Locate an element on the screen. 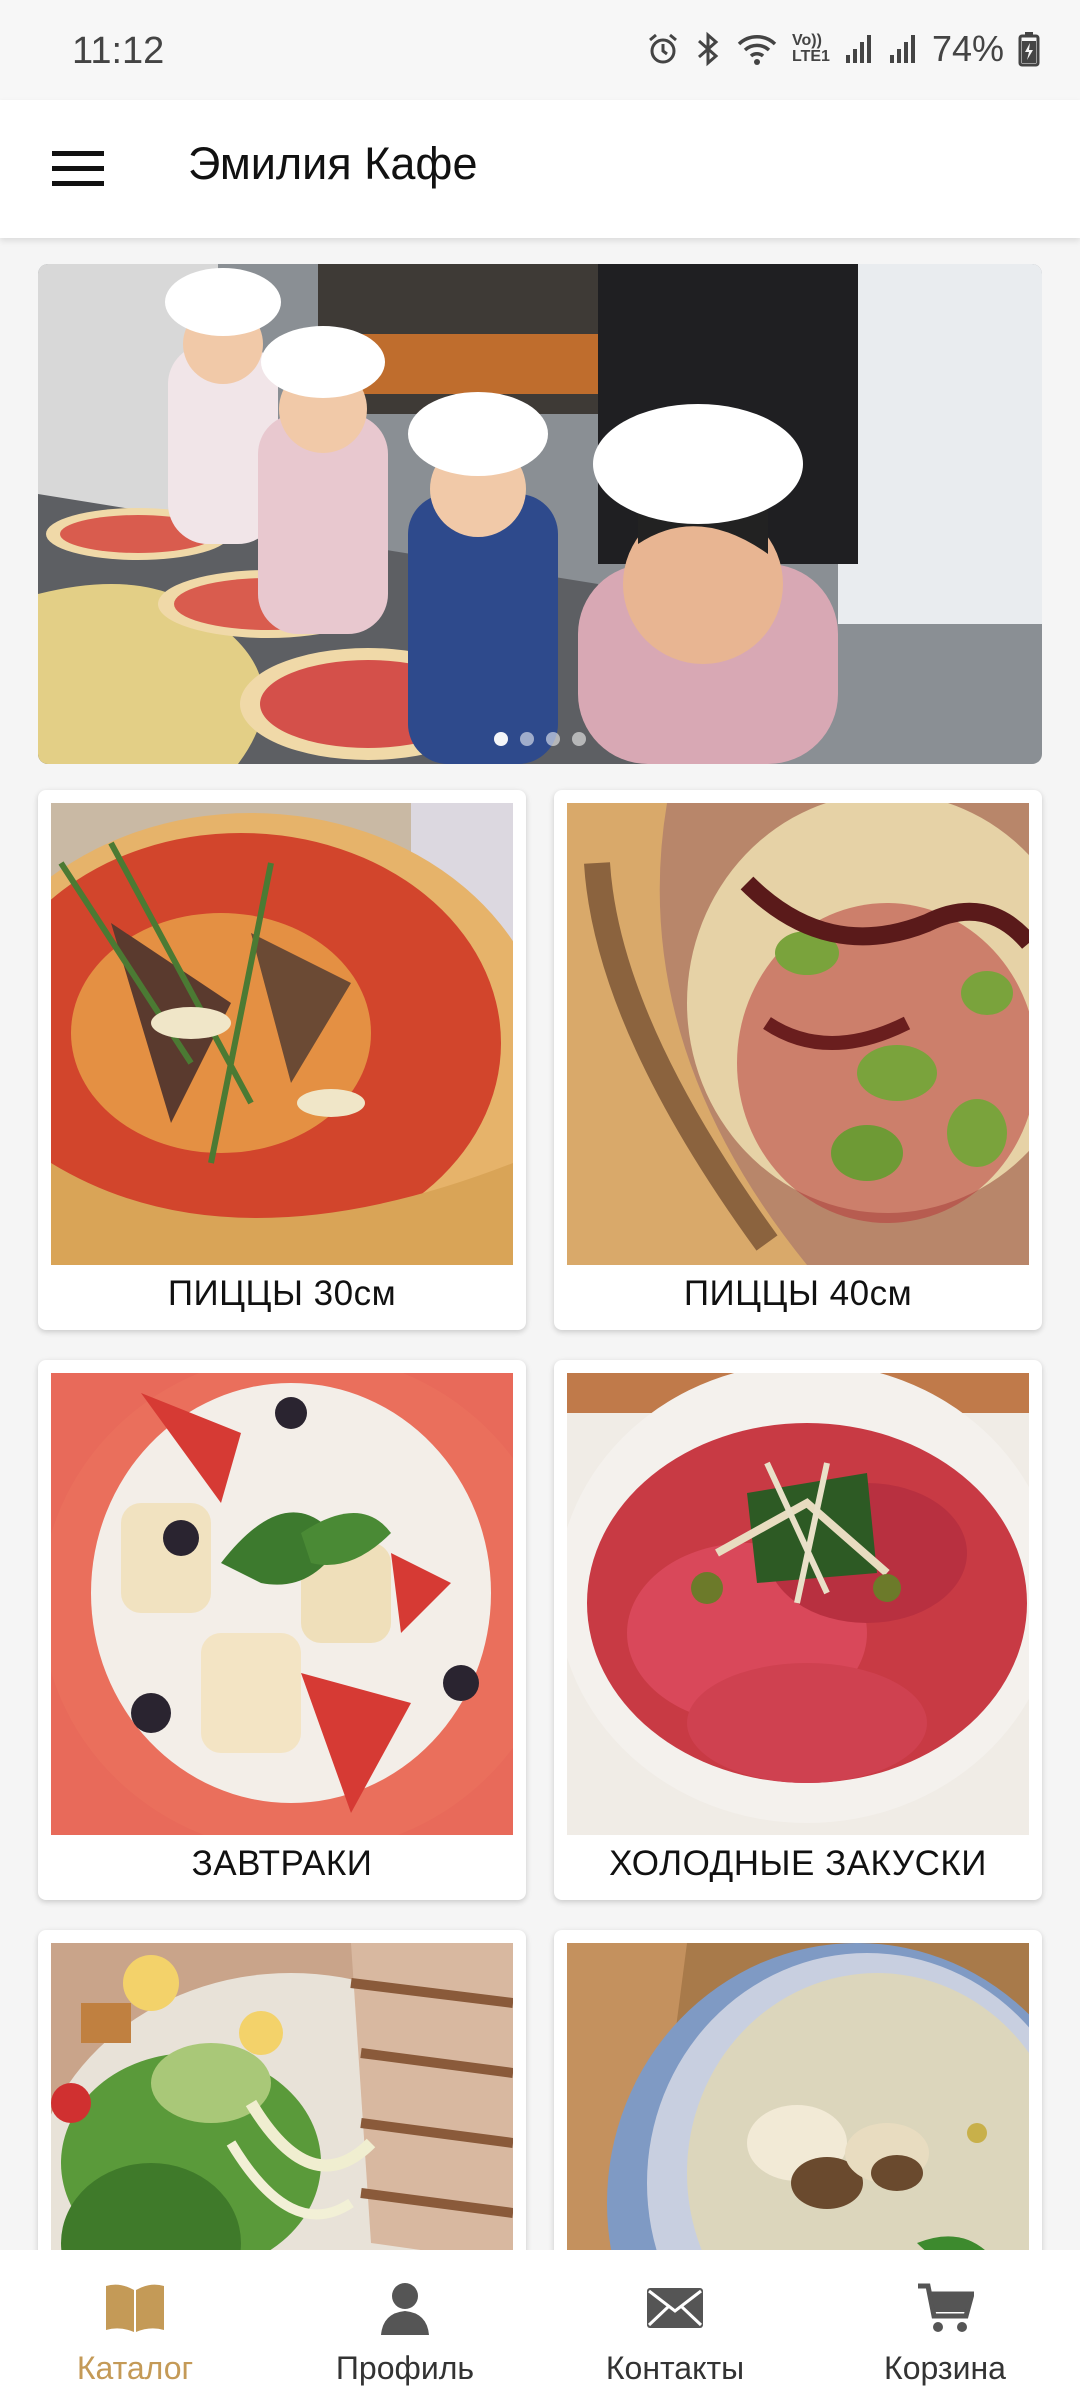  envelope-icon is located at coordinates (675, 2308).